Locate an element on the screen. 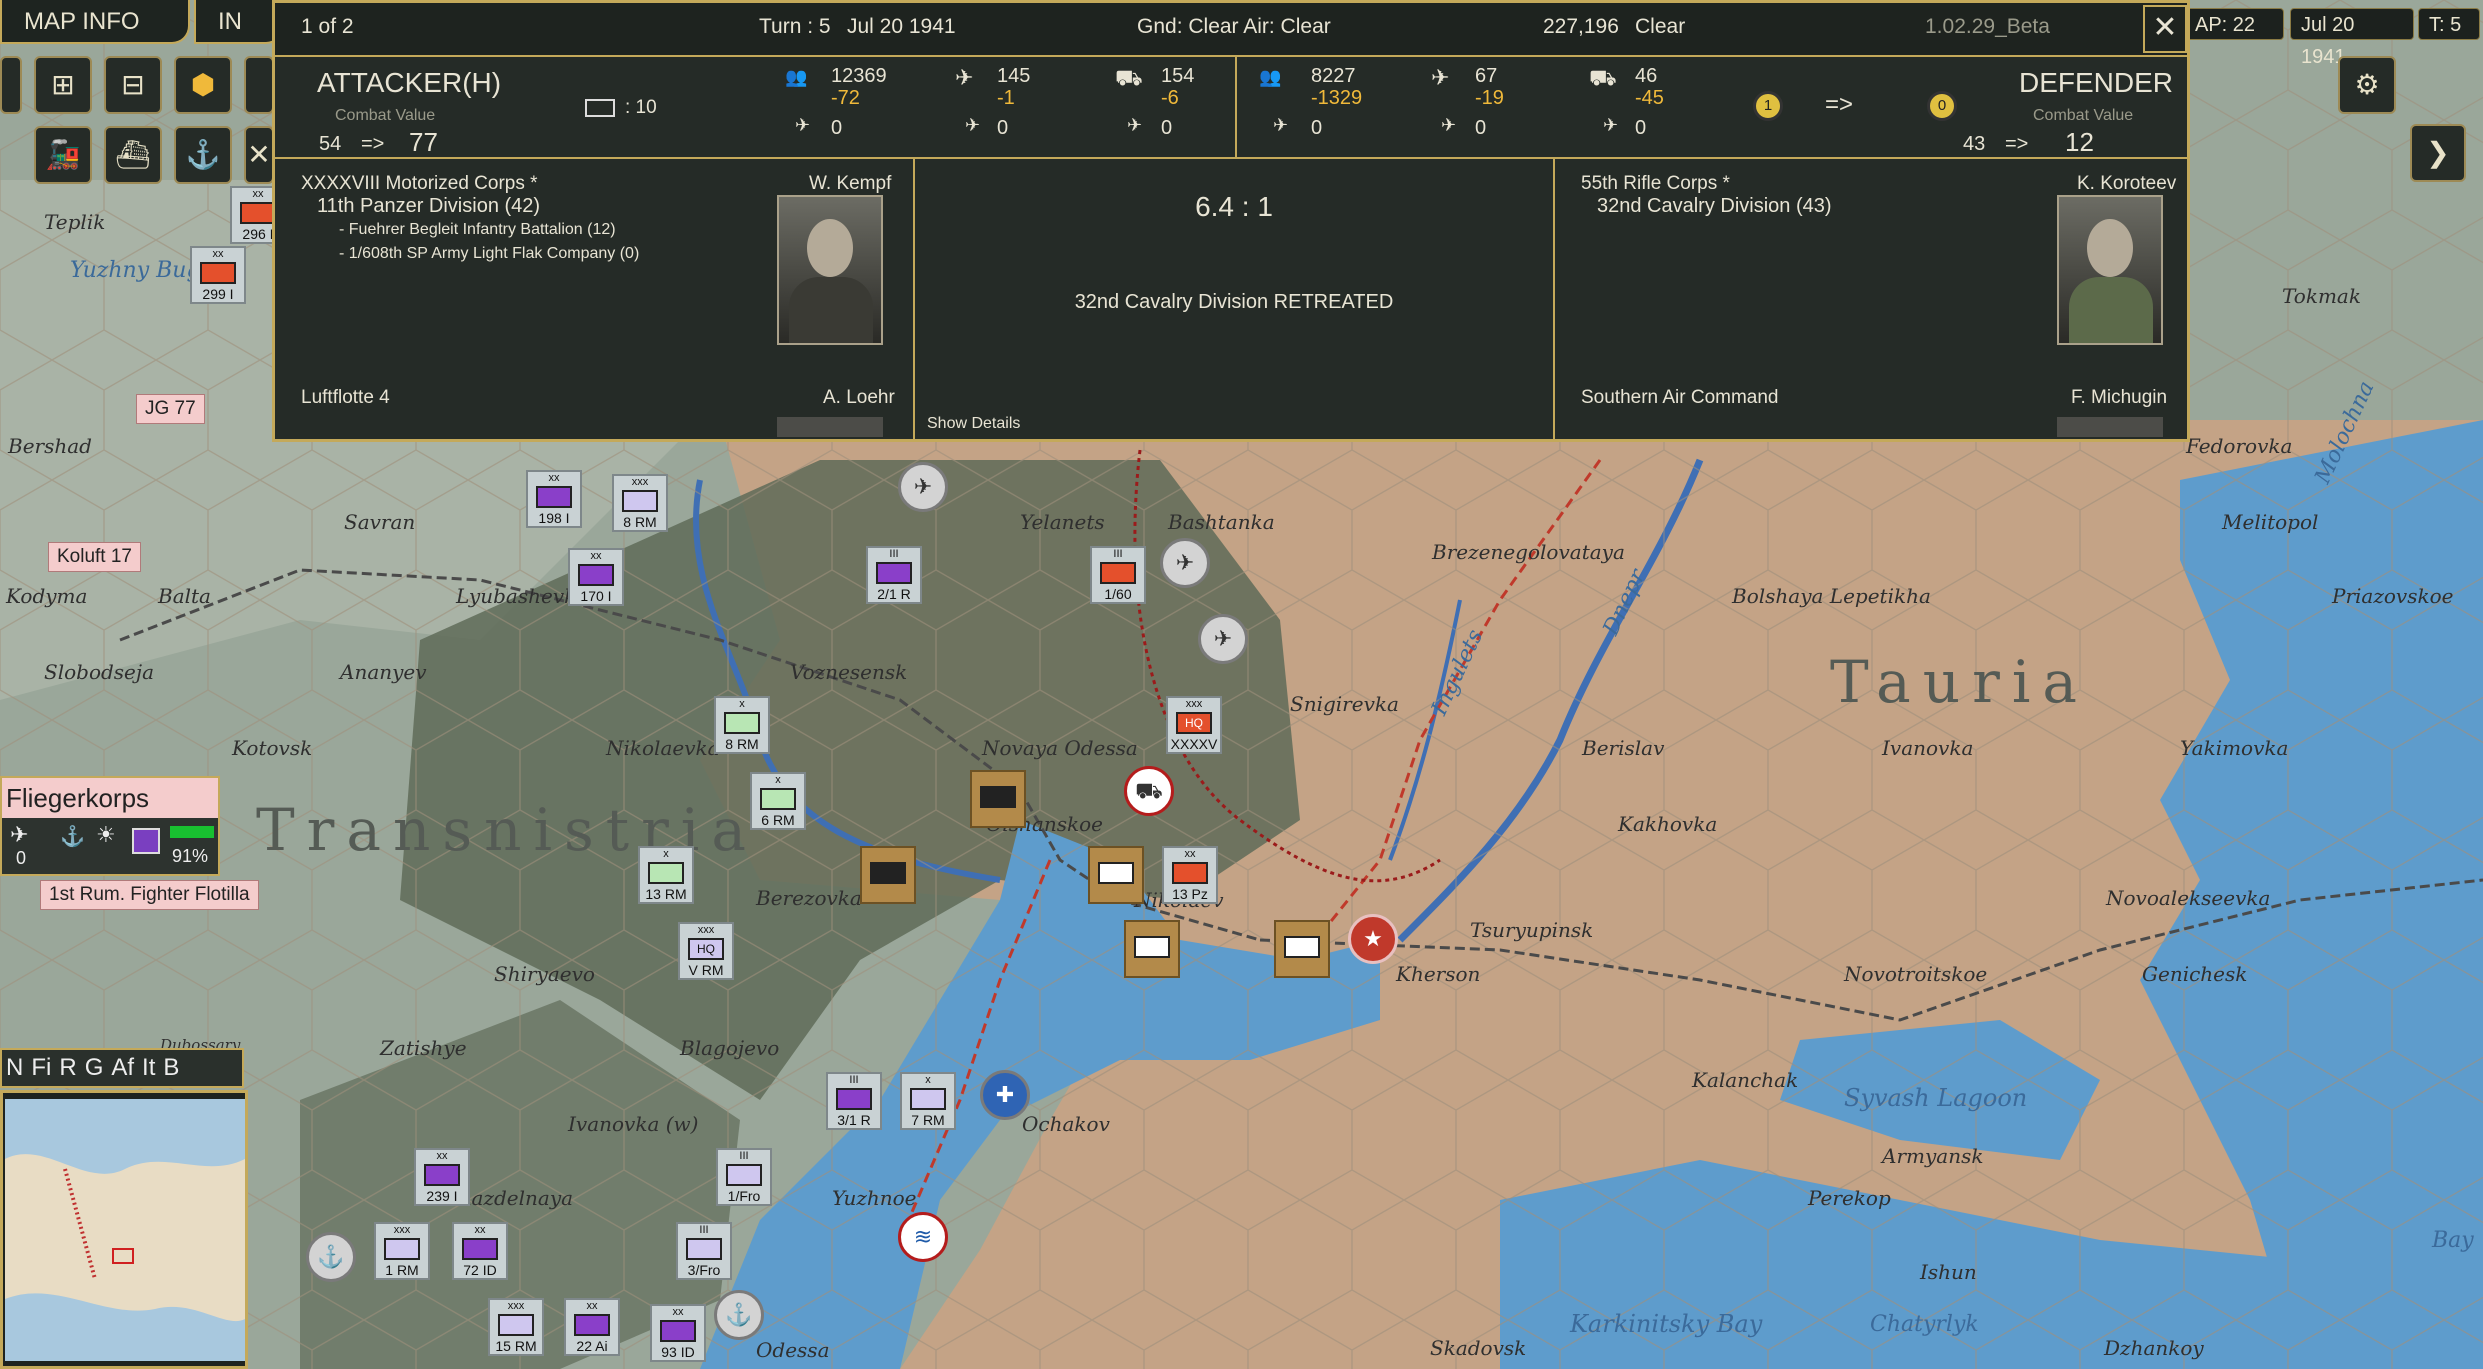 The width and height of the screenshot is (2483, 1369). map-label-shiryaevo: Shiryaevo is located at coordinates (544, 974).